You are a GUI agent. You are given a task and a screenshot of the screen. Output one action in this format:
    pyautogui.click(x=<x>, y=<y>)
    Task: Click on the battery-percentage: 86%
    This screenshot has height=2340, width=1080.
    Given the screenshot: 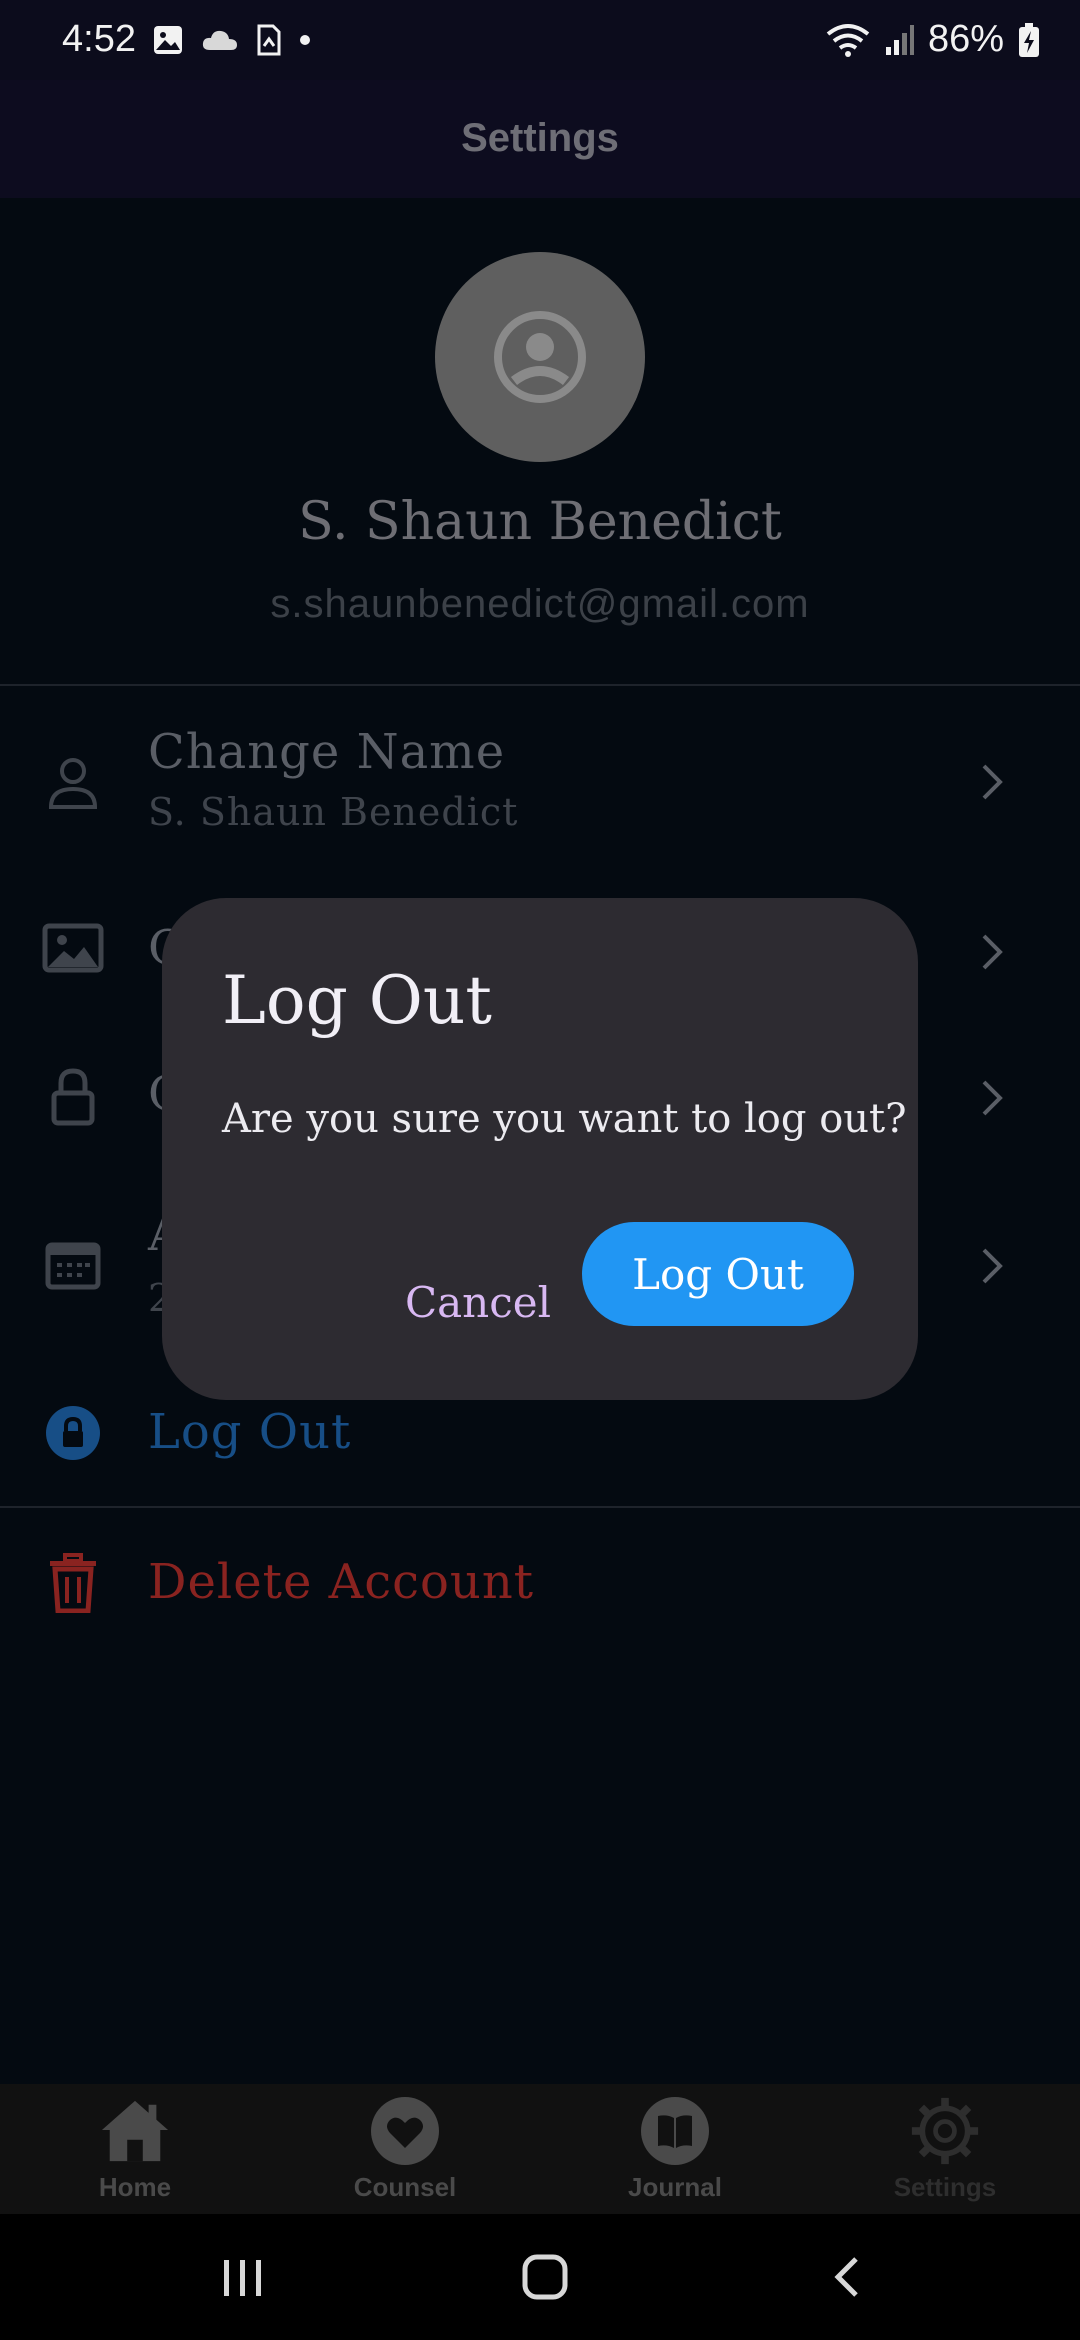 What is the action you would take?
    pyautogui.click(x=965, y=39)
    